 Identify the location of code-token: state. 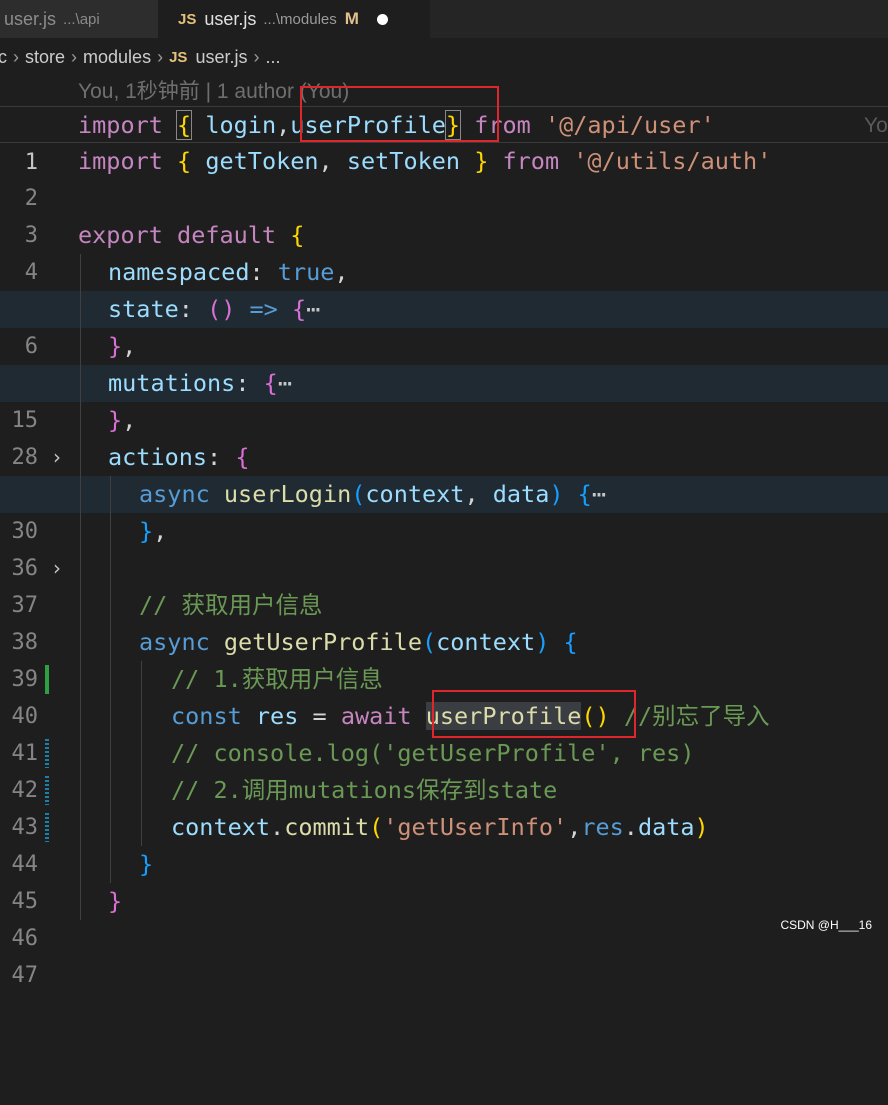
(143, 309).